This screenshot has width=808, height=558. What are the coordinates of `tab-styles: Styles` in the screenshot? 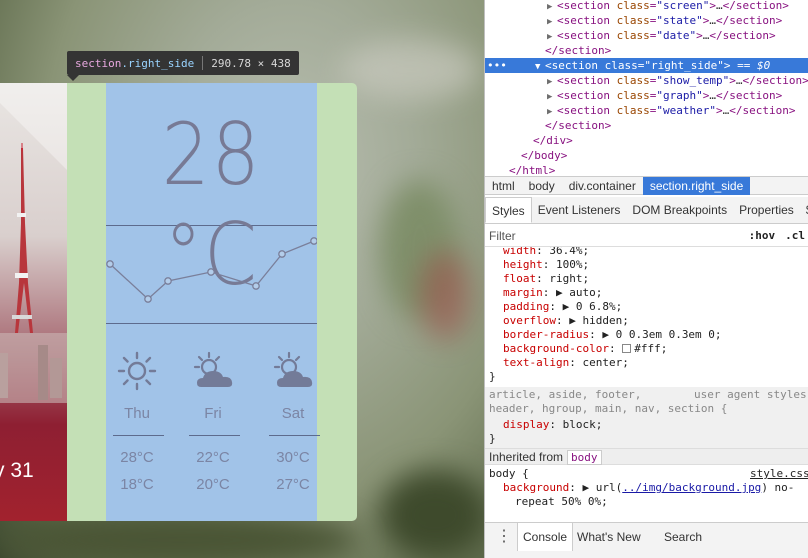 It's located at (508, 210).